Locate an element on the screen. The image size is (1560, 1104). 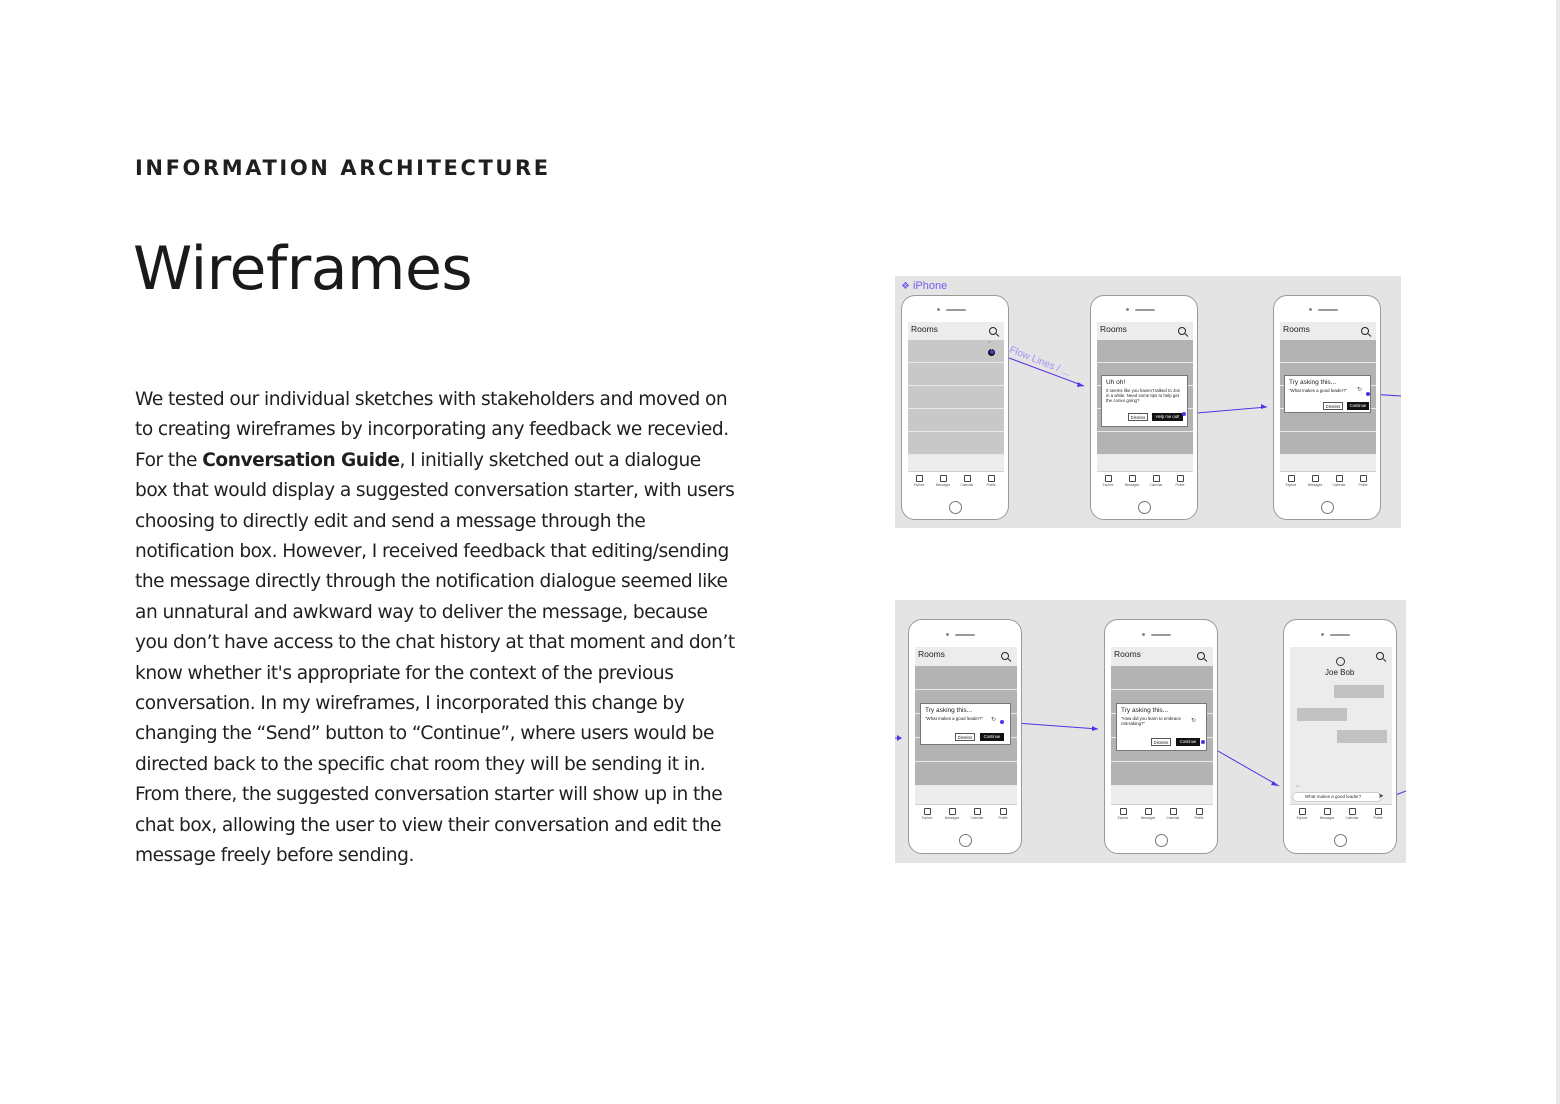
help-me-out-button: Help me out! is located at coordinates (1167, 417).